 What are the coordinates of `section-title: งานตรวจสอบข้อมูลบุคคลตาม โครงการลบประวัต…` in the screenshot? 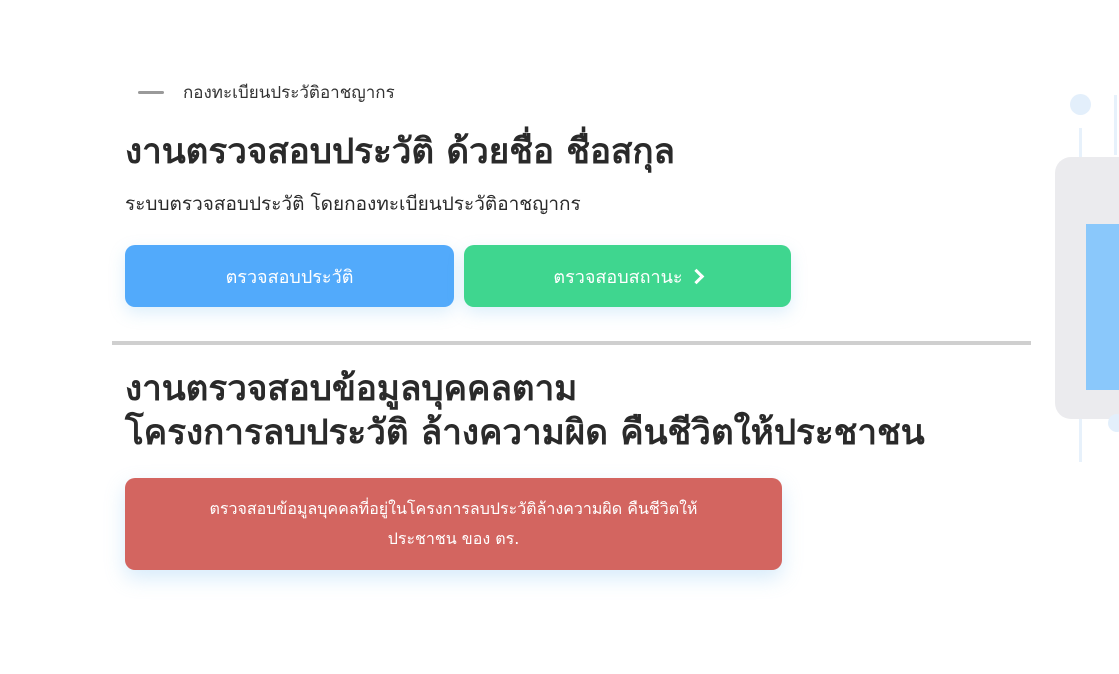 It's located at (525, 411).